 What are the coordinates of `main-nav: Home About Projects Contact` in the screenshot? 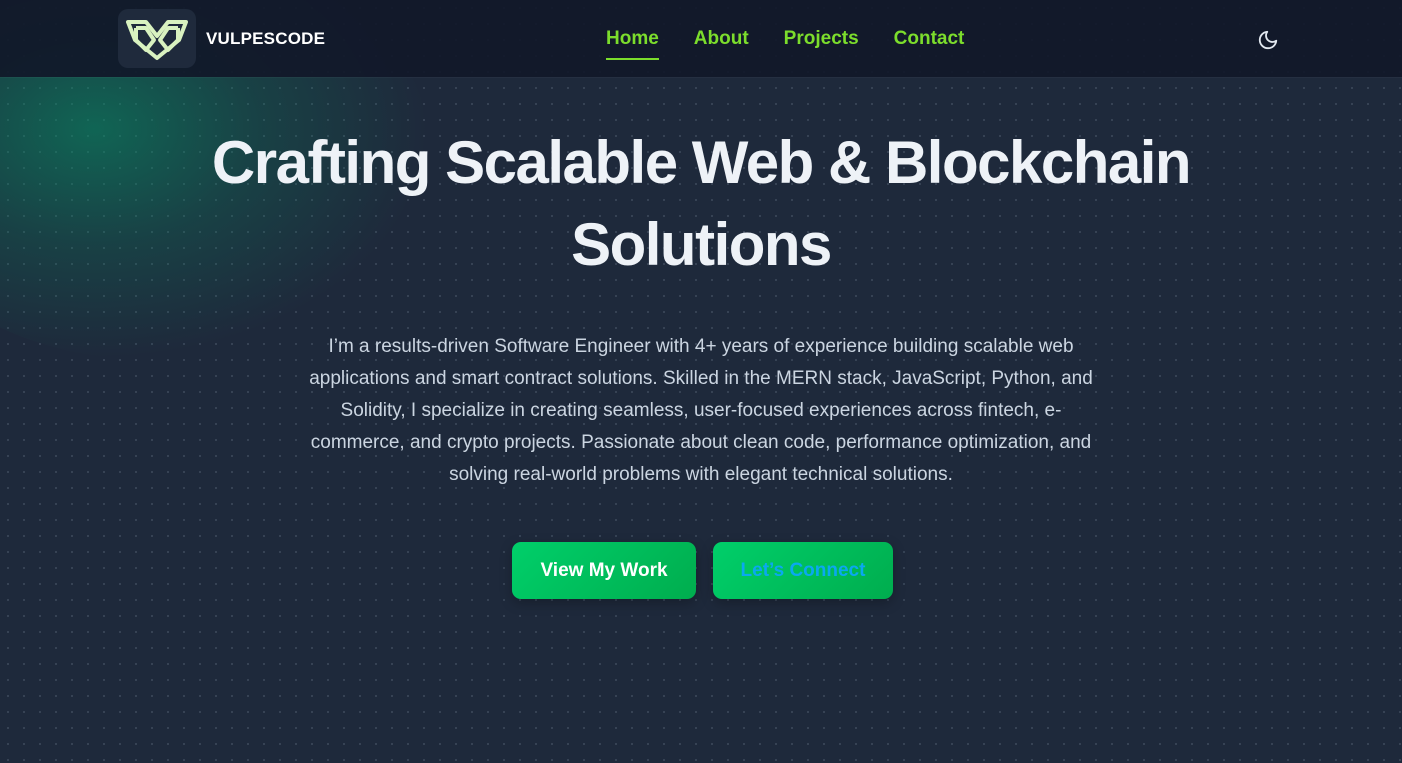 It's located at (785, 43).